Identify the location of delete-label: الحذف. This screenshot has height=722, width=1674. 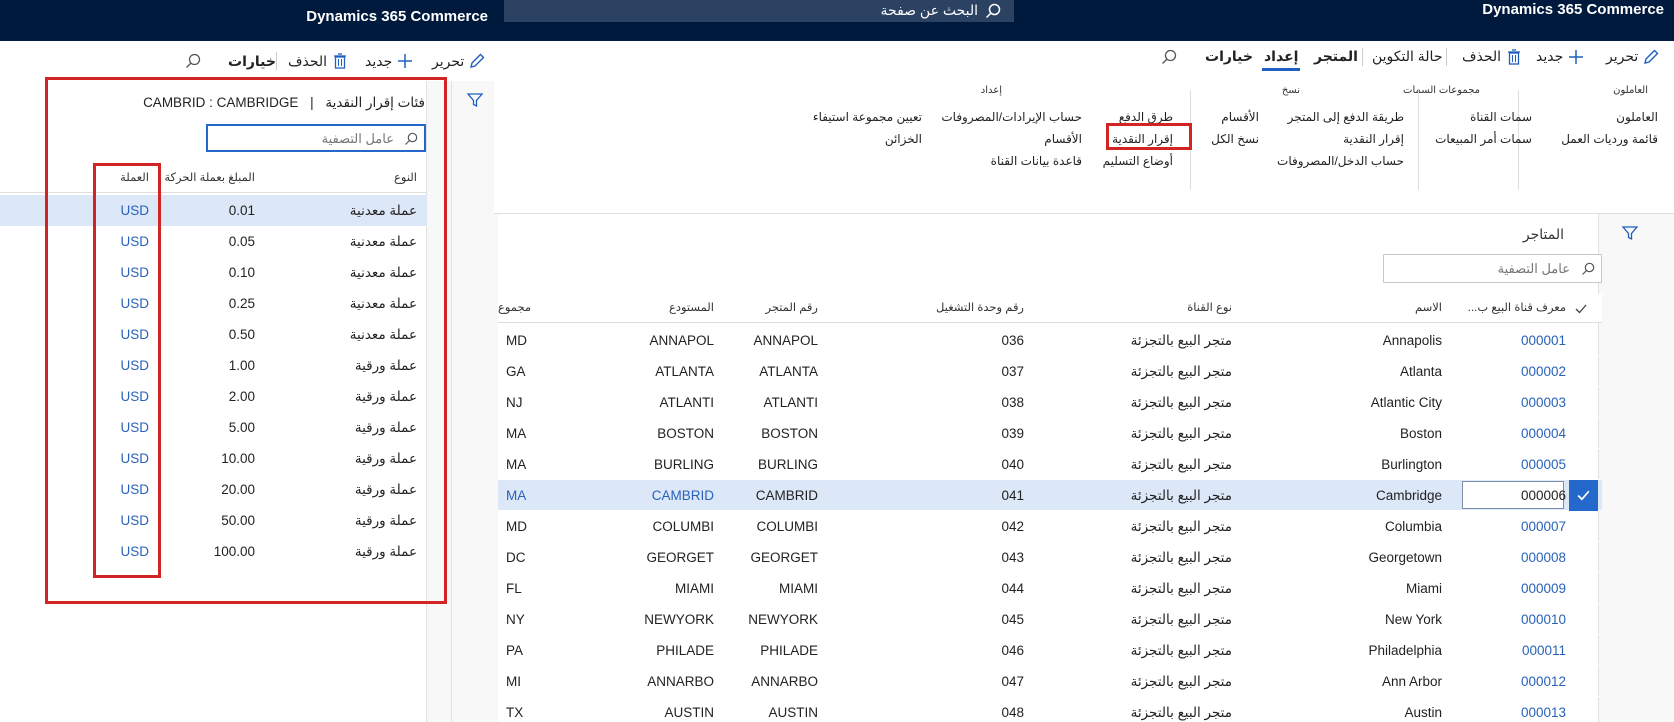
(1482, 56).